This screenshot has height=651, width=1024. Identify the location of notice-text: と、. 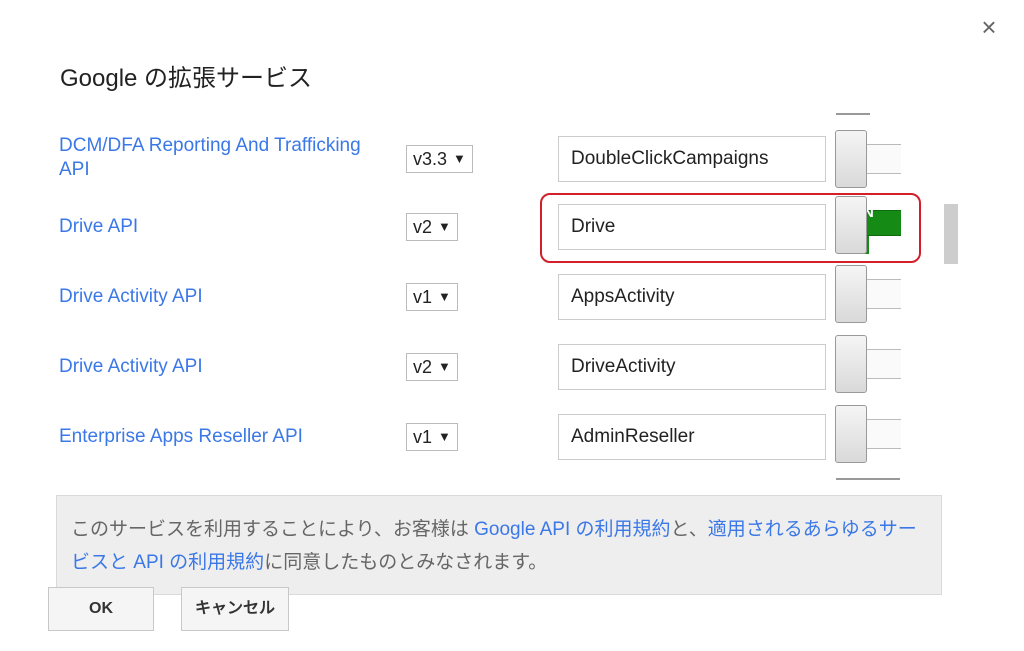
(689, 529).